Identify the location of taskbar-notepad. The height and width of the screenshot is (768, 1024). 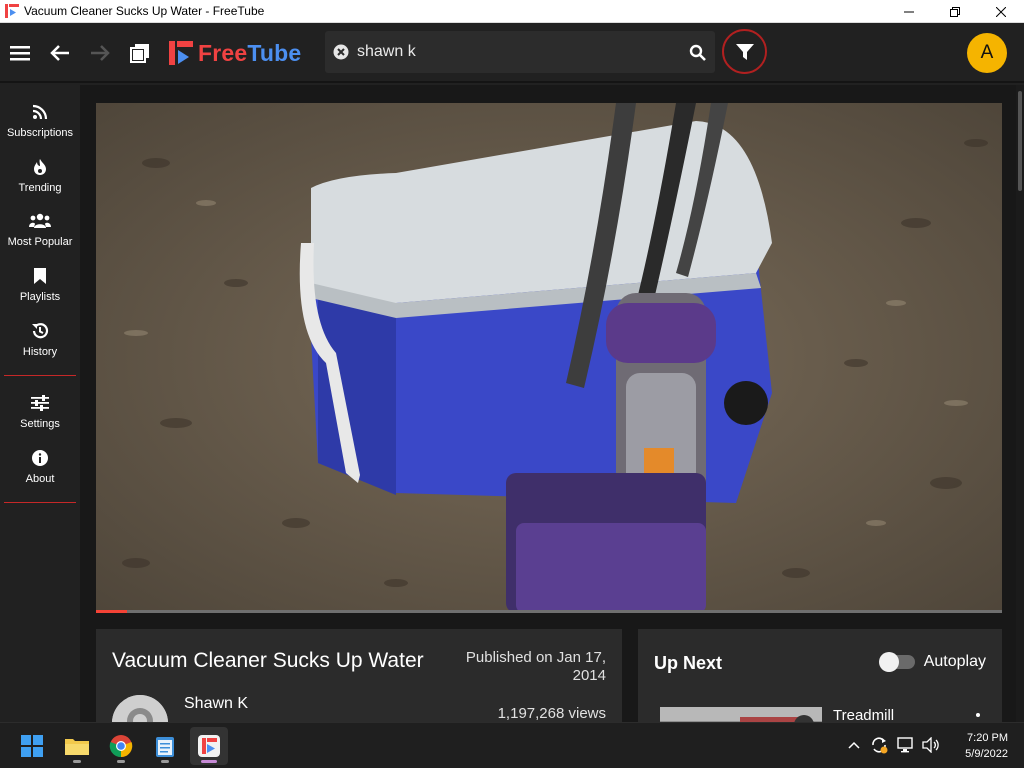
(165, 746).